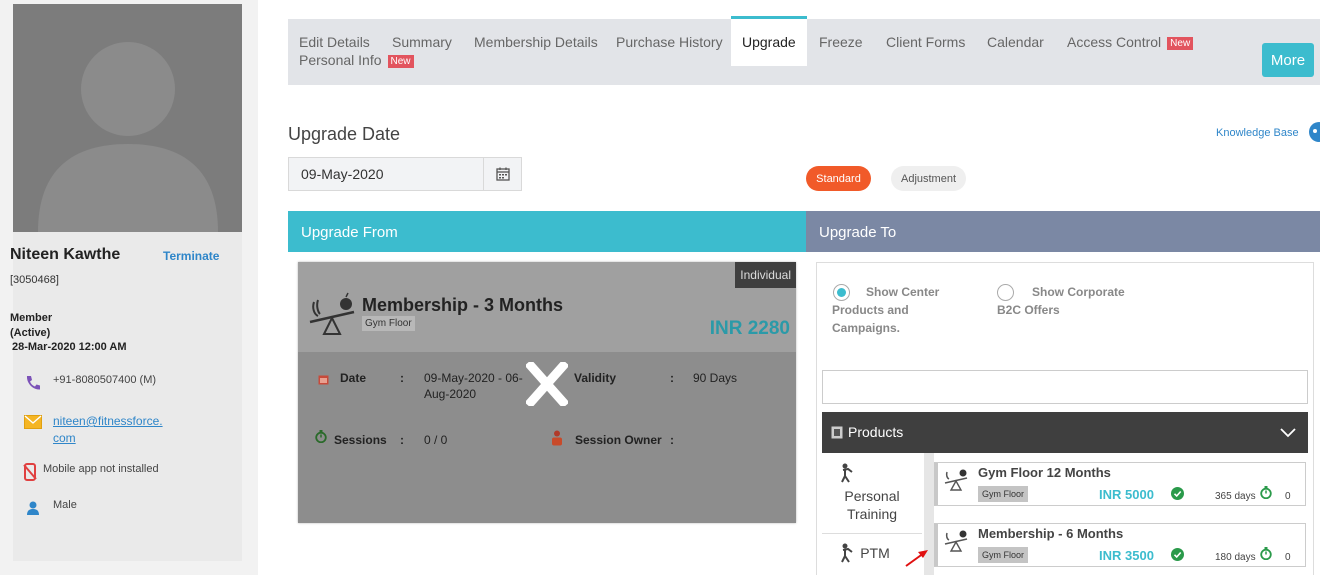 Image resolution: width=1320 pixels, height=575 pixels. What do you see at coordinates (886, 310) in the screenshot?
I see `show-center-label: Show Center Products and Campaigns.` at bounding box center [886, 310].